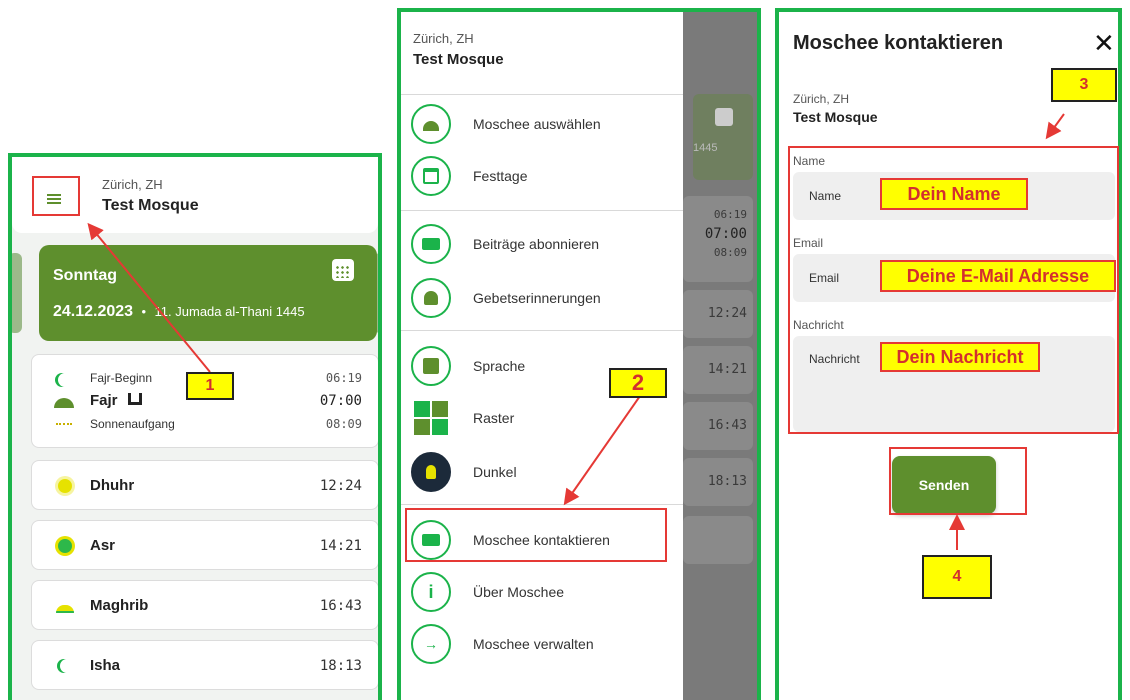  Describe the element at coordinates (602, 450) in the screenshot. I see `arrow-step2` at that location.